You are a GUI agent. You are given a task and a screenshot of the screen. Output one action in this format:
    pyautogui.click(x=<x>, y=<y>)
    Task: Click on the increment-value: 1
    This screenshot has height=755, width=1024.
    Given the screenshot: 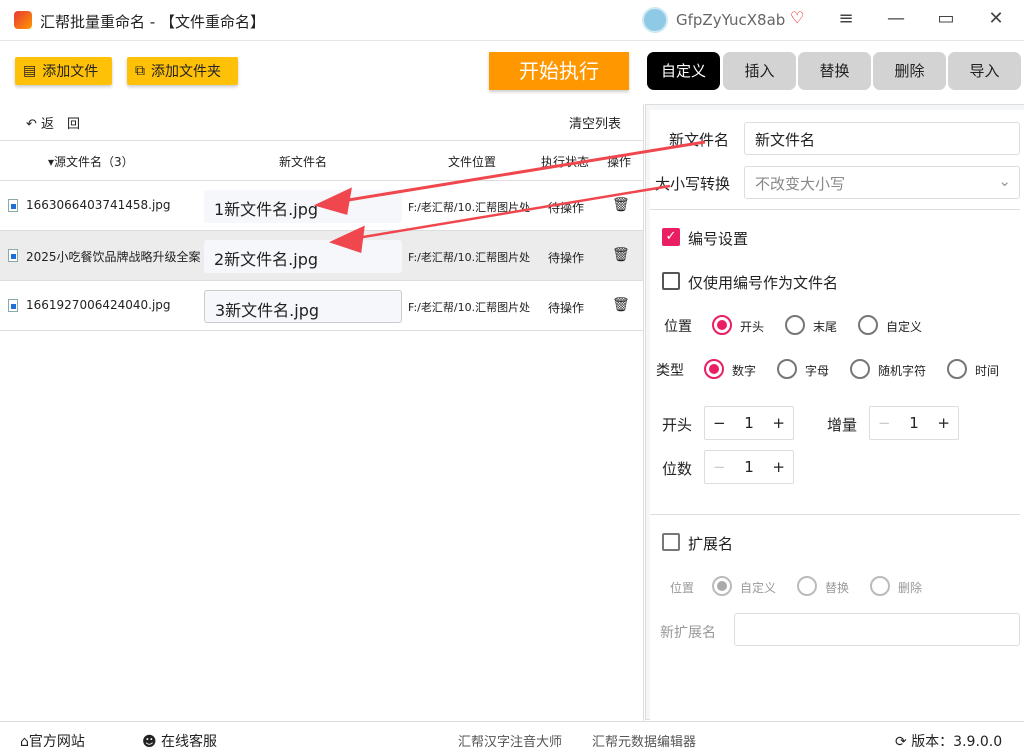 What is the action you would take?
    pyautogui.click(x=914, y=423)
    